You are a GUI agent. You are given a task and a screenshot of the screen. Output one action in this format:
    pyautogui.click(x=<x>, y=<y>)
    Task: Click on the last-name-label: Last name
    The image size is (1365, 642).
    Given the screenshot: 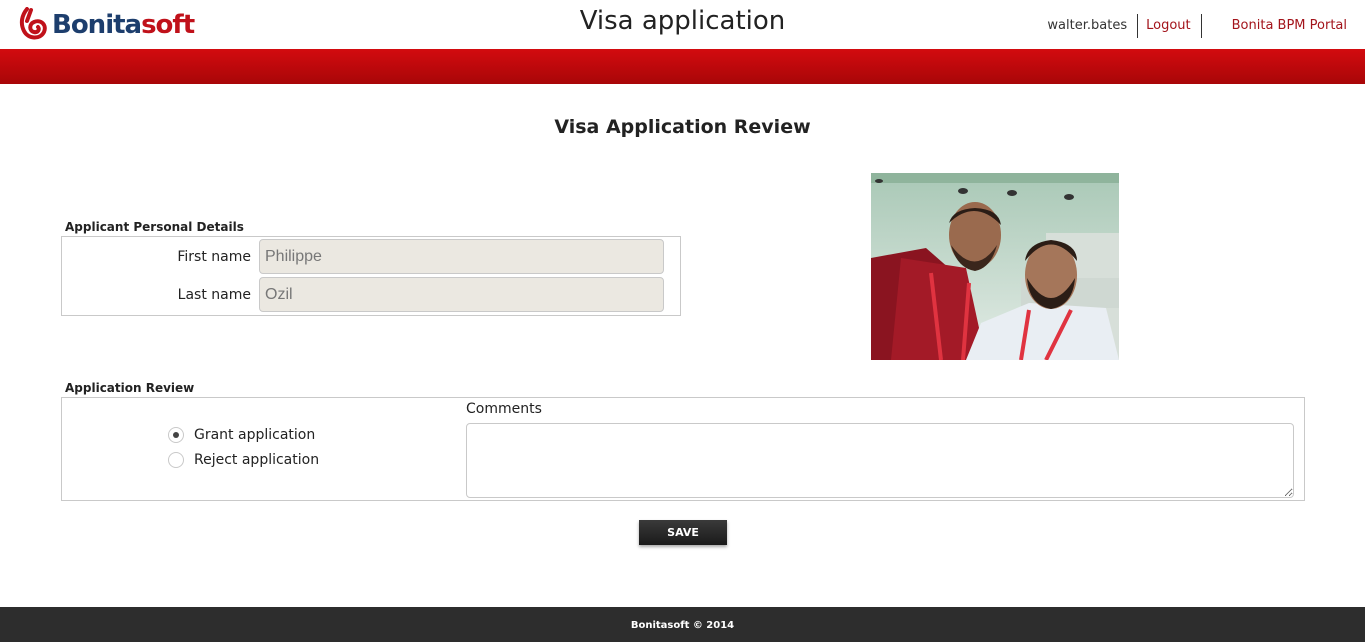 What is the action you would take?
    pyautogui.click(x=214, y=294)
    